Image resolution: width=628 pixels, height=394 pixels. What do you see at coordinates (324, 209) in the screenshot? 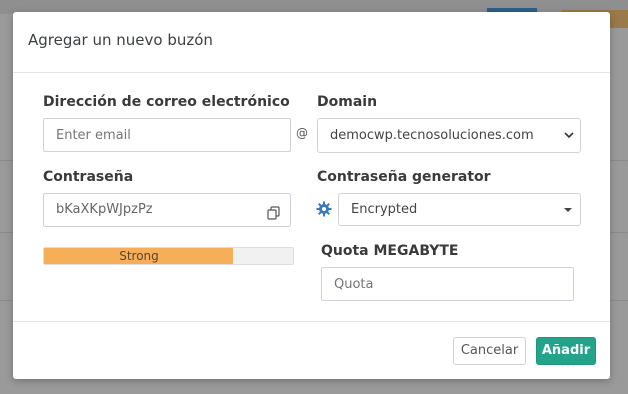
I see `gear-icon` at bounding box center [324, 209].